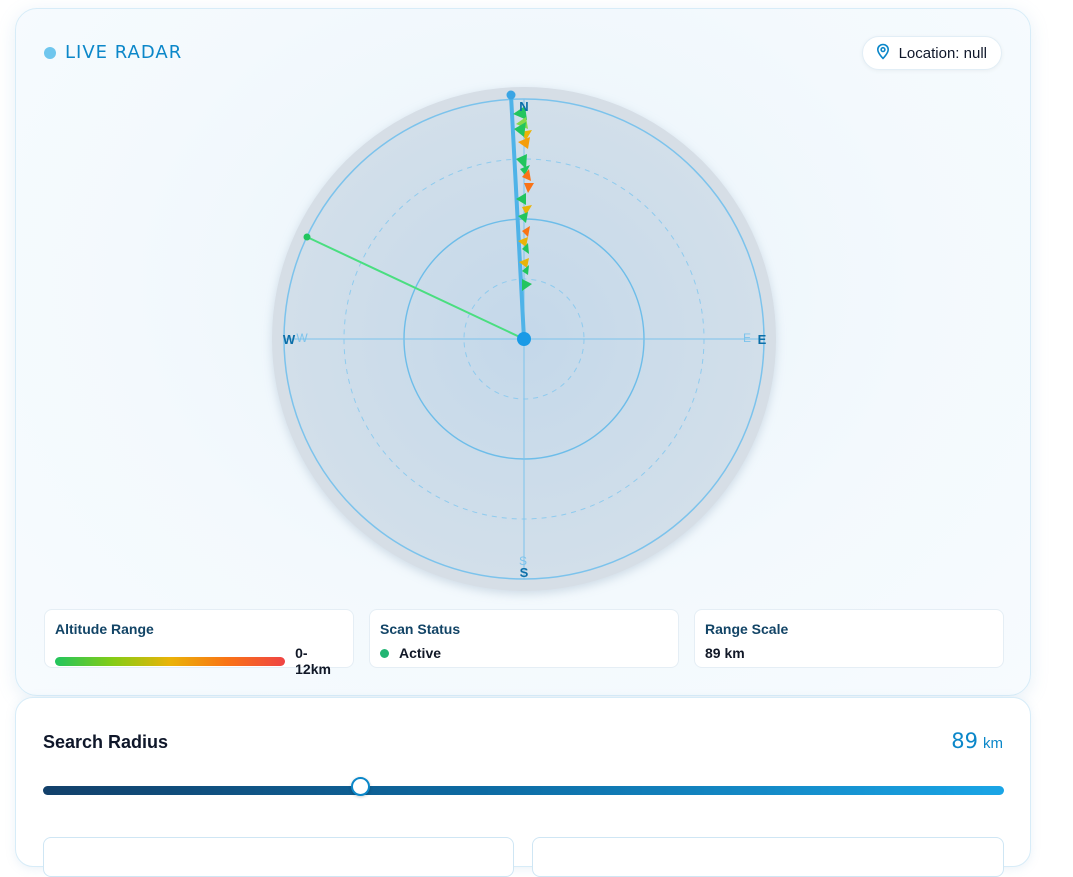 This screenshot has height=877, width=1073. Describe the element at coordinates (524, 638) in the screenshot. I see `scan-status-panel: Scan Status Active` at that location.